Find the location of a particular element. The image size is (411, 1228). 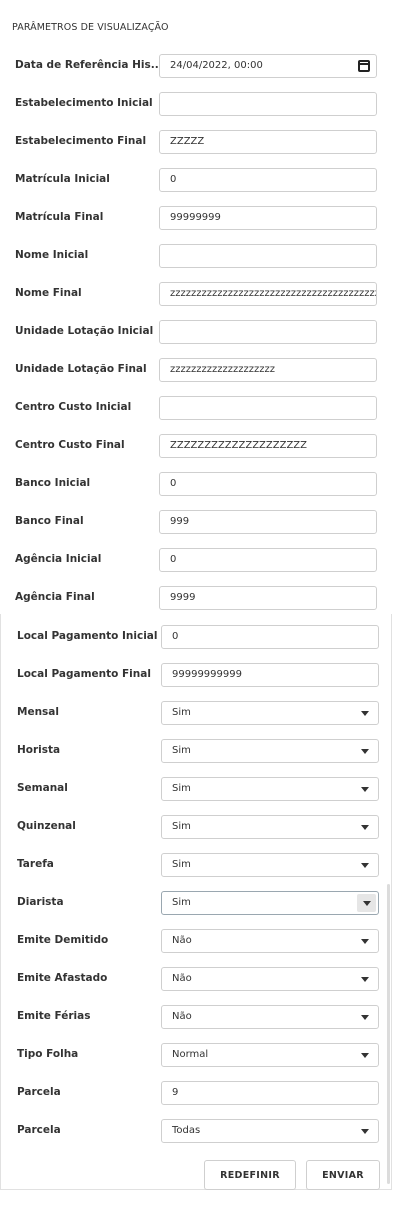

form-row-emite-ferias: Emite Férias Não is located at coordinates (200, 1018).